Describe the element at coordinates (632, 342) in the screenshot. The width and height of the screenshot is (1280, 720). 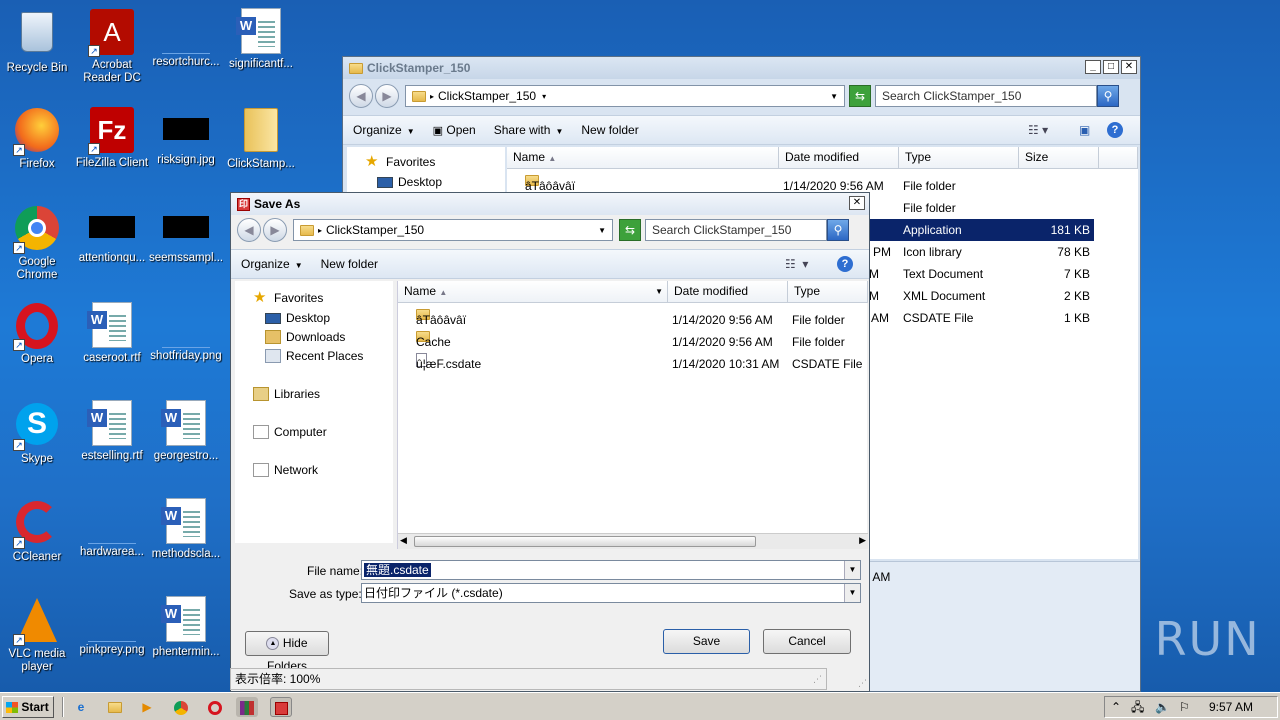
I see `table-row: Cache 1/14/2020 9:56 AM File folder` at that location.